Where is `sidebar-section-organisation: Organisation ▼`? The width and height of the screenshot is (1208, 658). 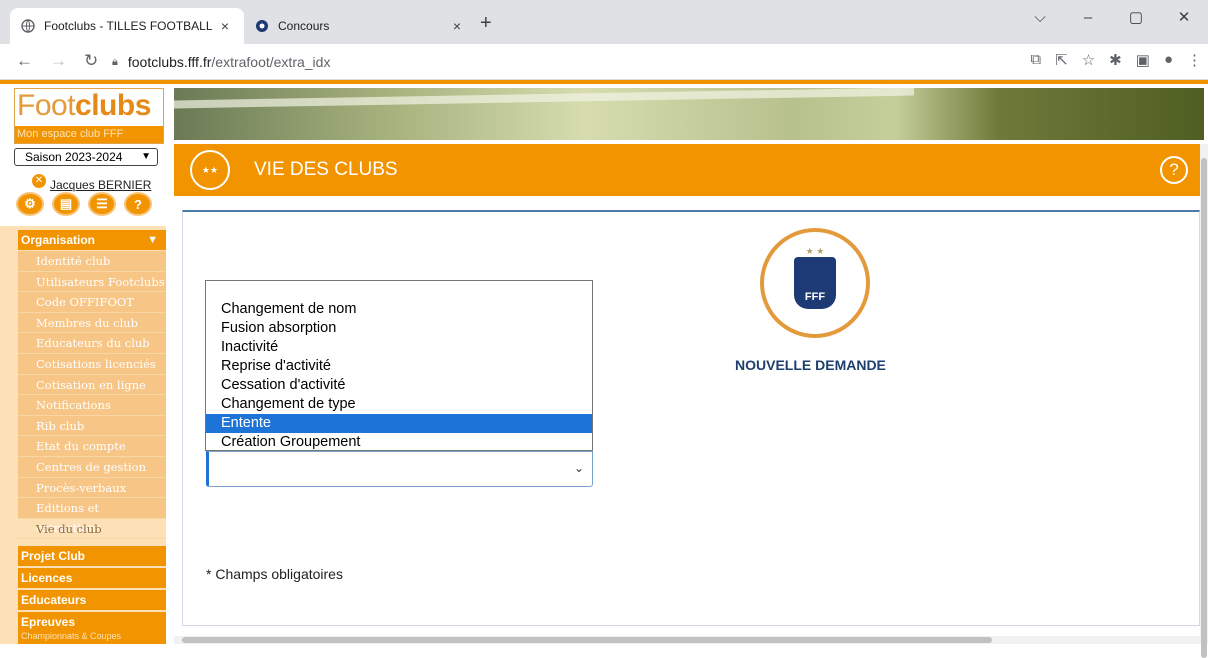
sidebar-section-organisation: Organisation ▼ is located at coordinates (92, 240).